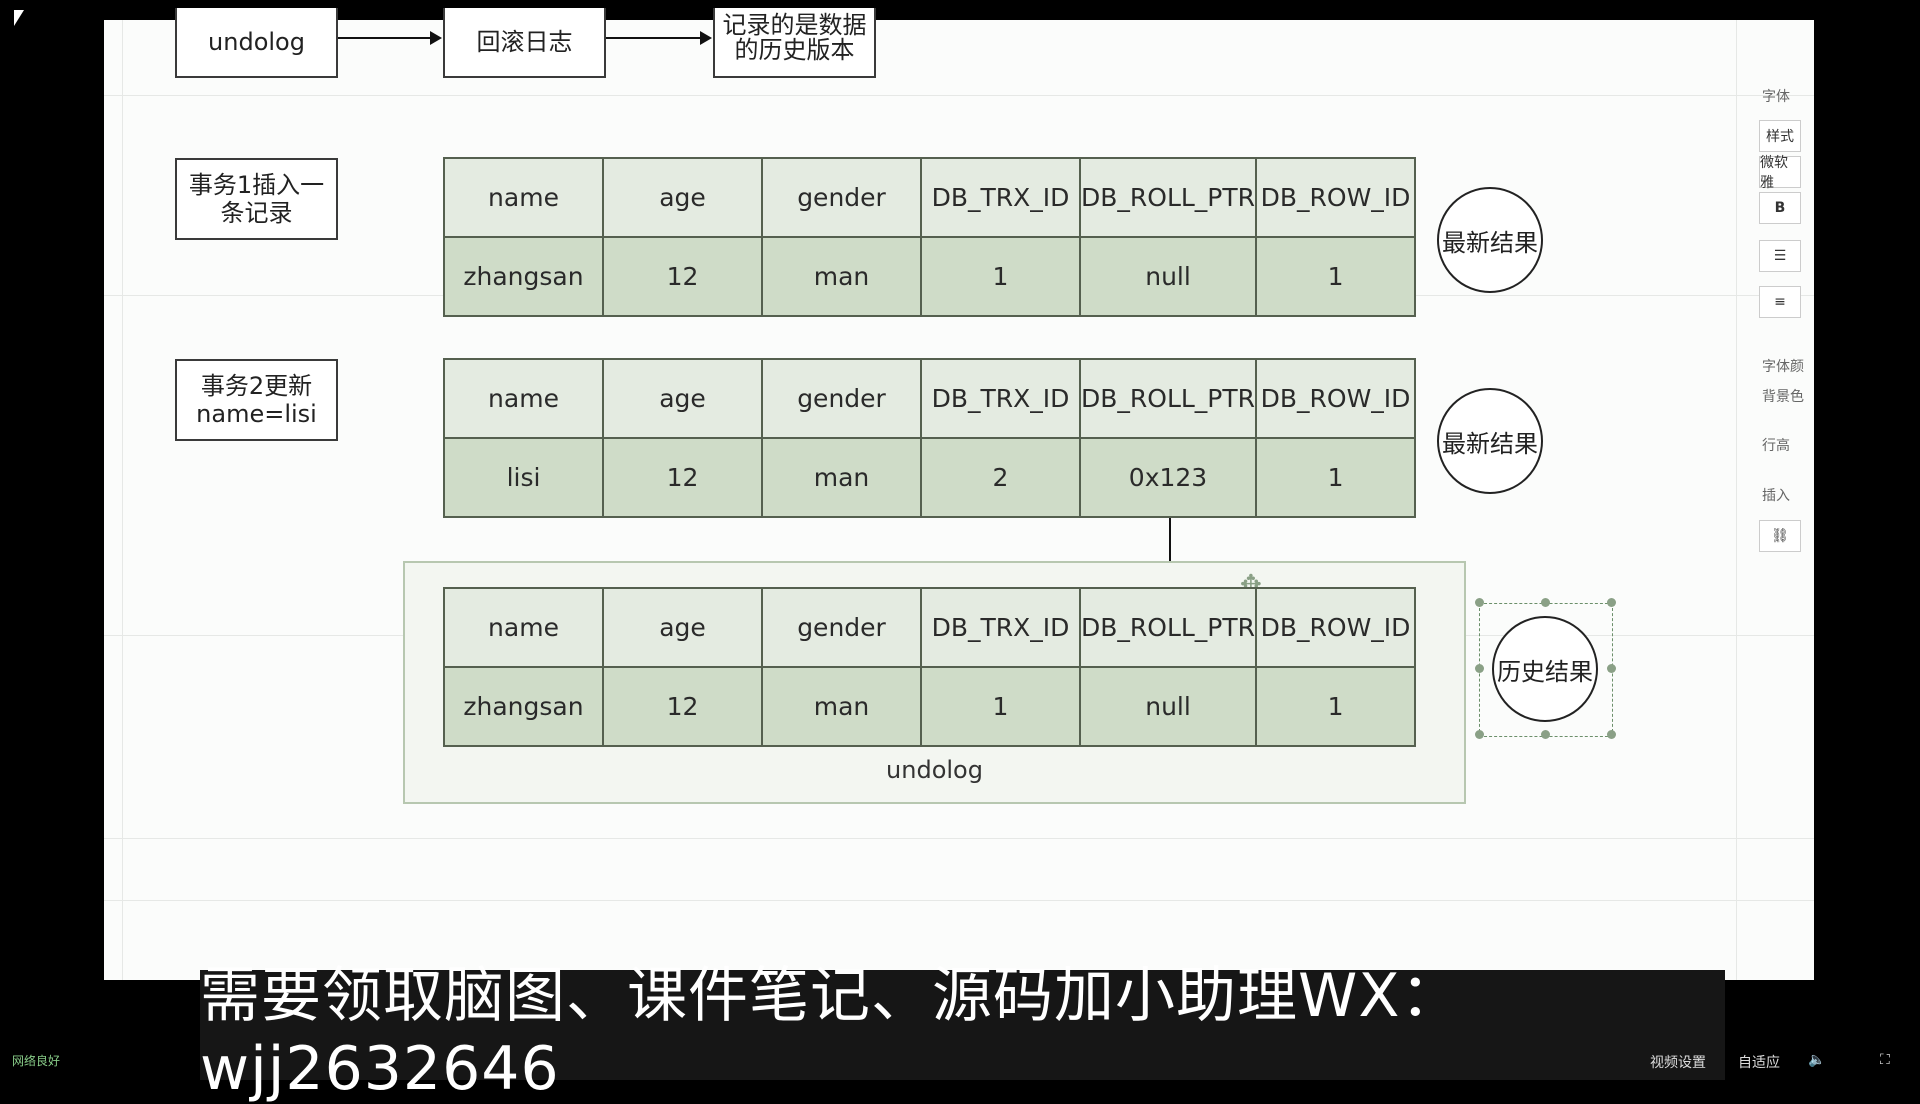  Describe the element at coordinates (934, 770) in the screenshot. I see `undolog-group-label: undolog` at that location.